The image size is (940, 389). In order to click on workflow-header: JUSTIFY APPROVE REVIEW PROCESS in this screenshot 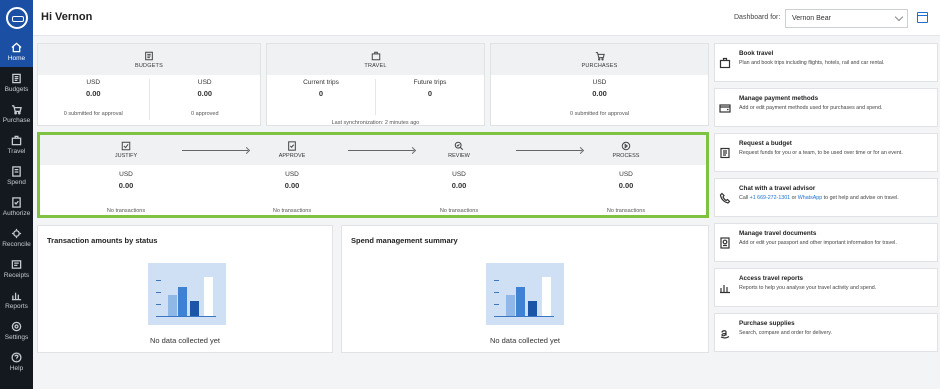, I will do `click(373, 150)`.